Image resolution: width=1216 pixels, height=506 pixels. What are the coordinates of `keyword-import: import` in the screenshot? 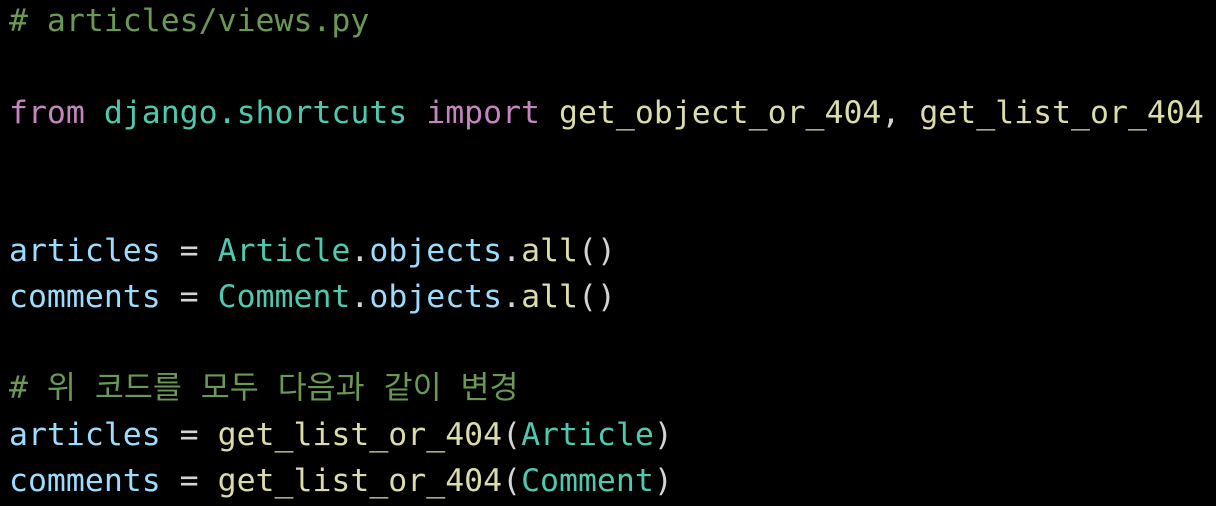 It's located at (483, 113).